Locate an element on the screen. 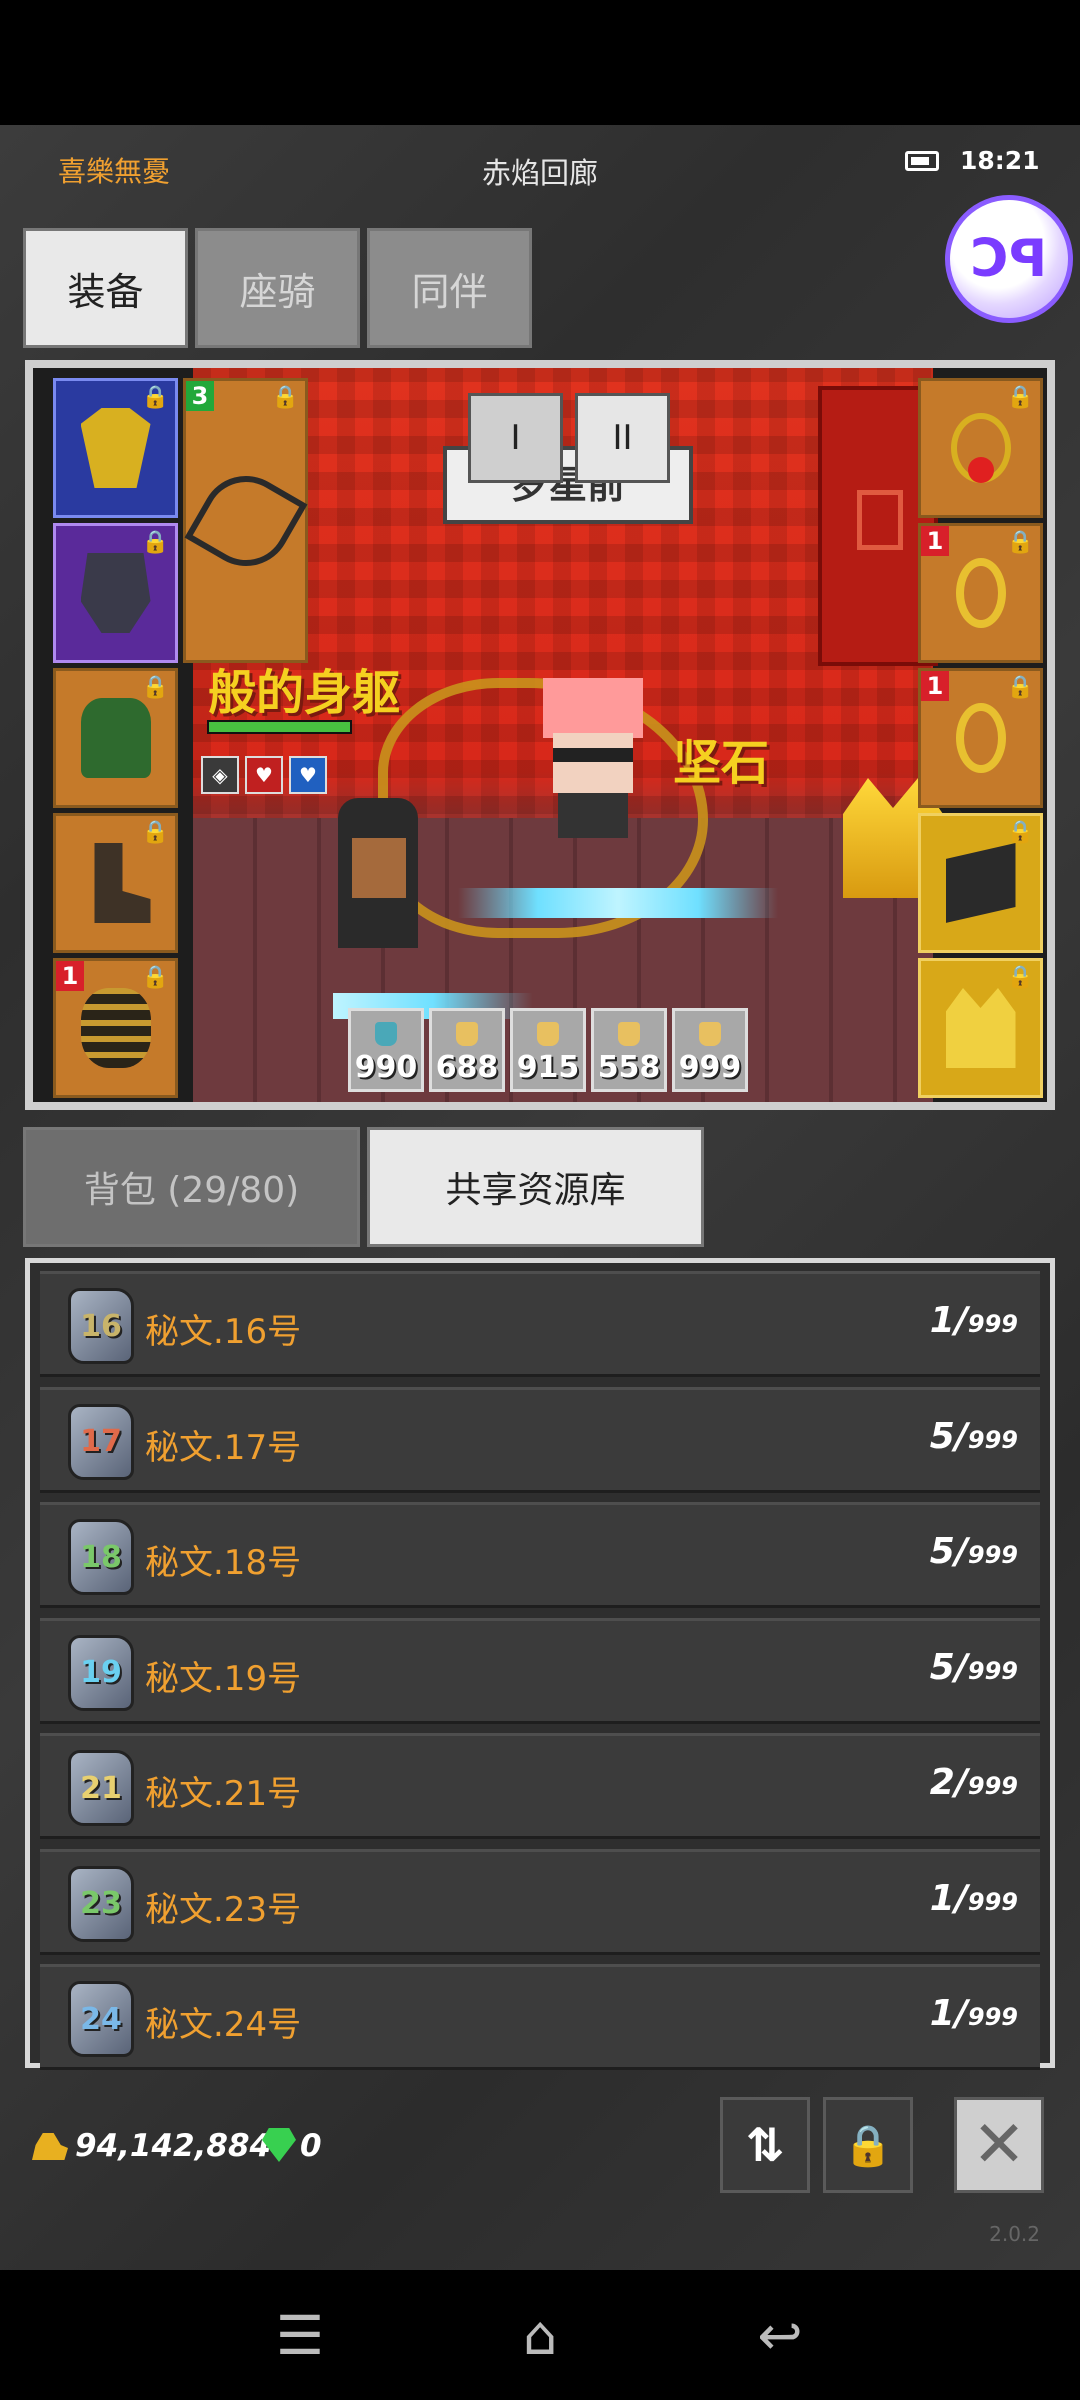 The image size is (1080, 2400). helmet-slot: 🔒 is located at coordinates (115, 448).